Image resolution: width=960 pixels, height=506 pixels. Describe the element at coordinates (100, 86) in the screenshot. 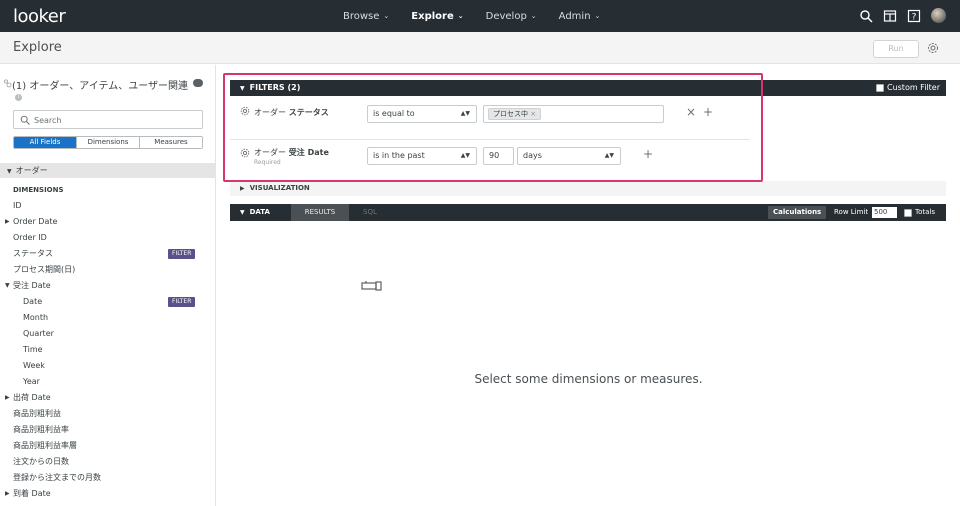

I see `model-title-text: (1) オーダー、アイテム、ユーザー関連` at that location.